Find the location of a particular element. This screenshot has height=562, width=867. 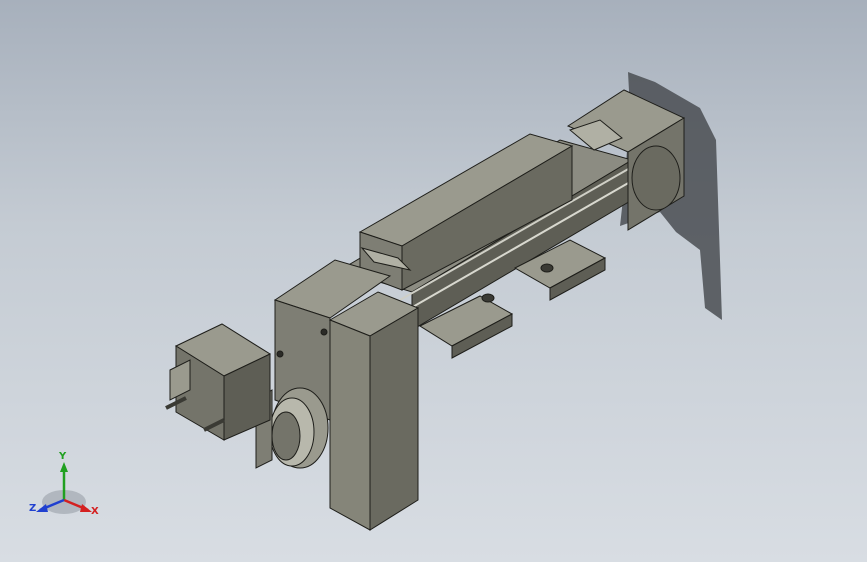

coordinate-triad is located at coordinates (64, 488).